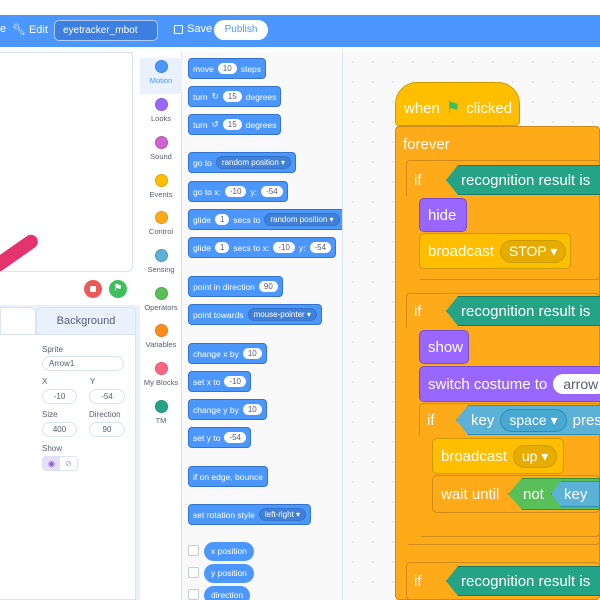  I want to click on category-sensing: Sensing, so click(161, 265).